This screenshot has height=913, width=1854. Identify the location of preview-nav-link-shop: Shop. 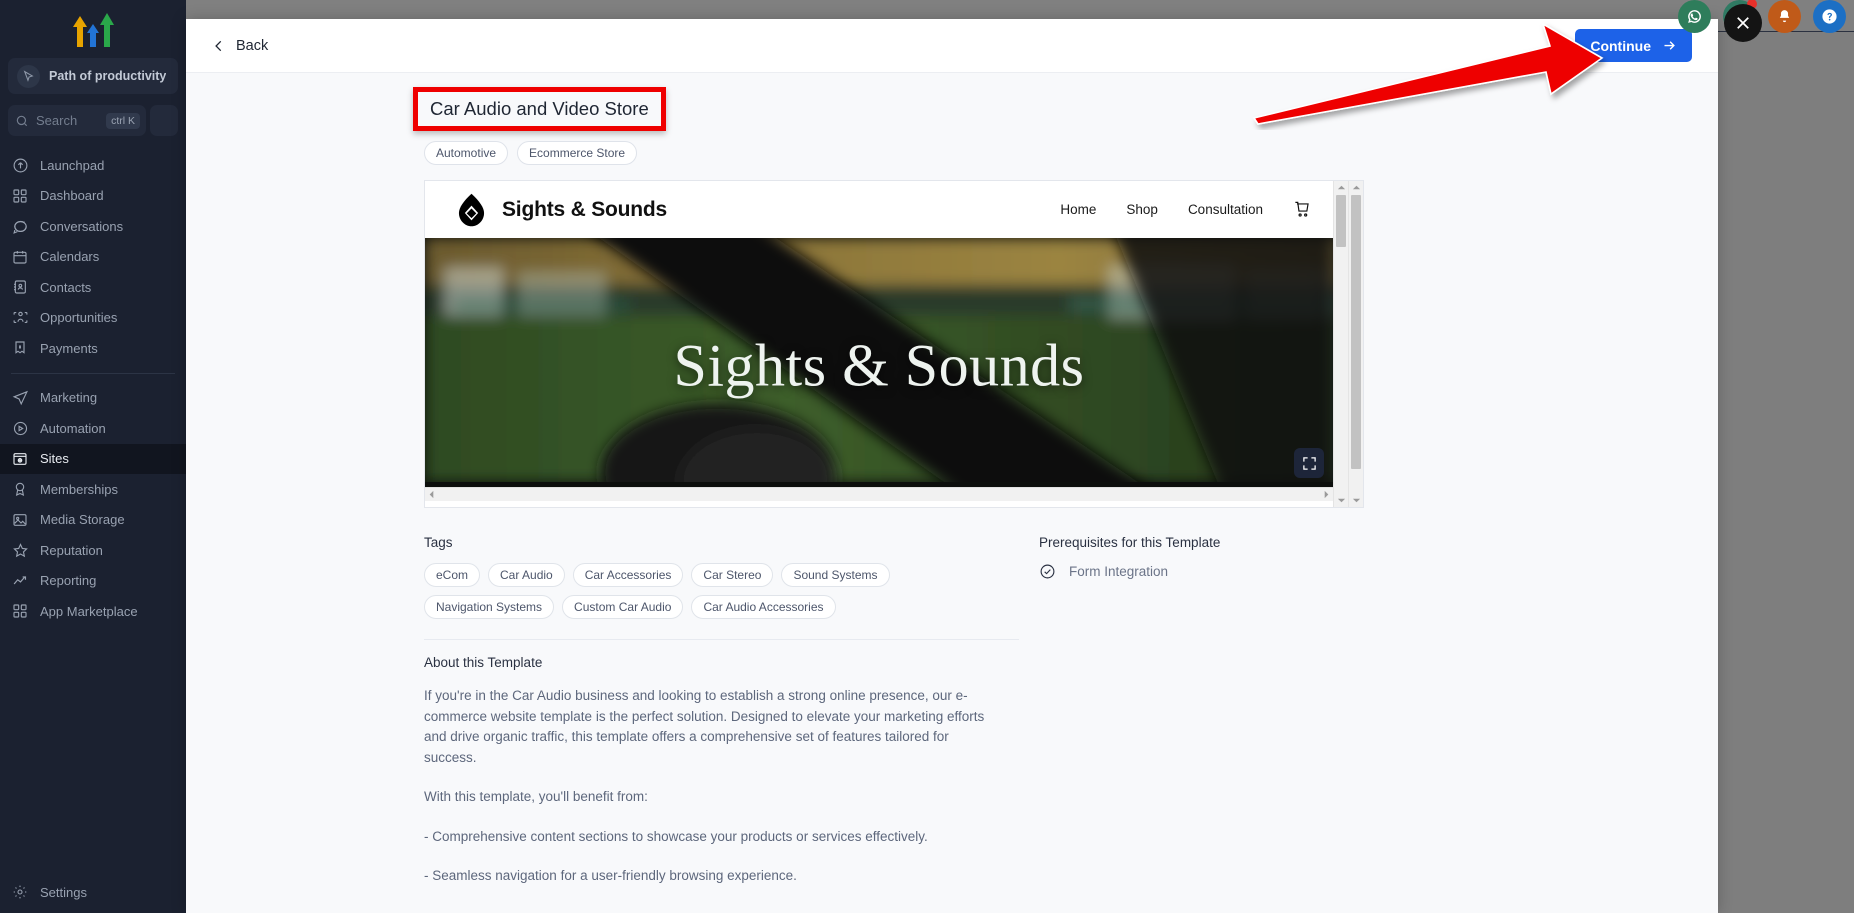
(1142, 209).